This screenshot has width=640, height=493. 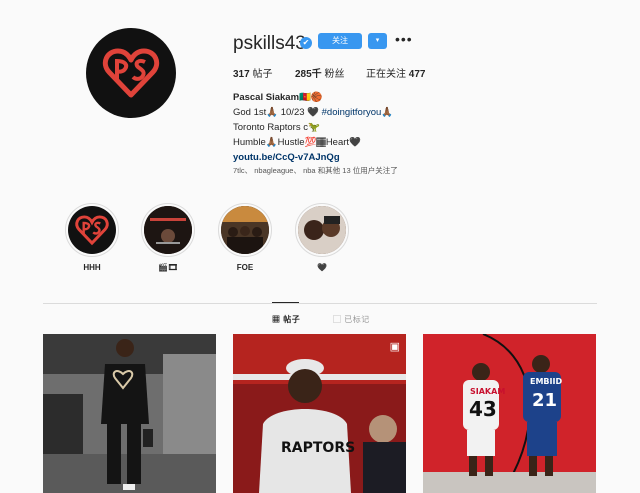 What do you see at coordinates (92, 267) in the screenshot?
I see `highlight-label: HHH` at bounding box center [92, 267].